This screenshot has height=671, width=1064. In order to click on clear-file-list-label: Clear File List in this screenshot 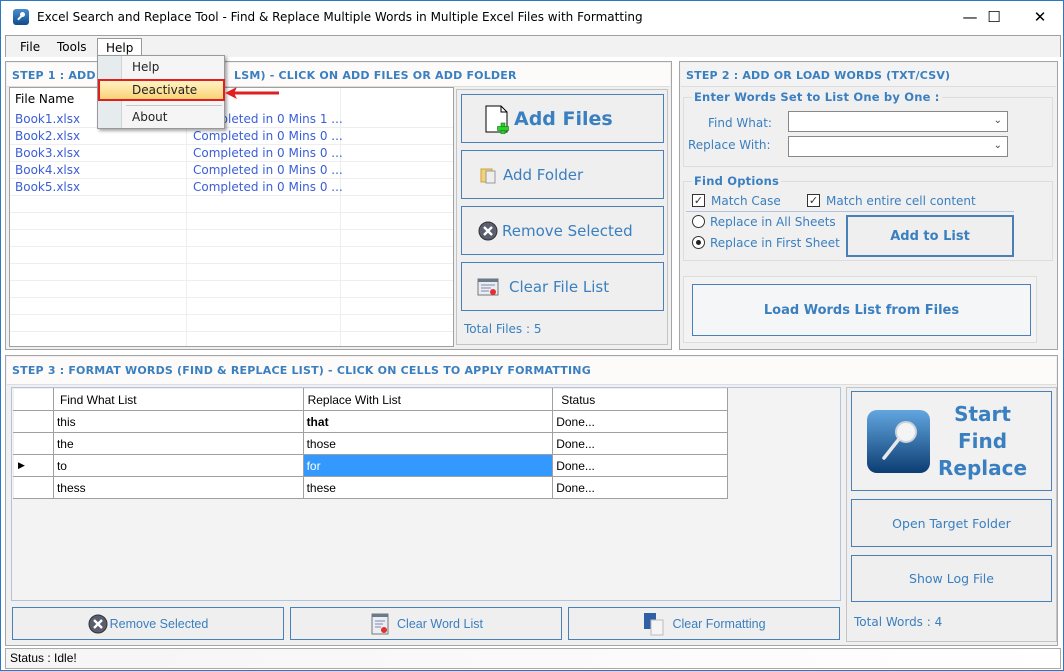, I will do `click(559, 286)`.